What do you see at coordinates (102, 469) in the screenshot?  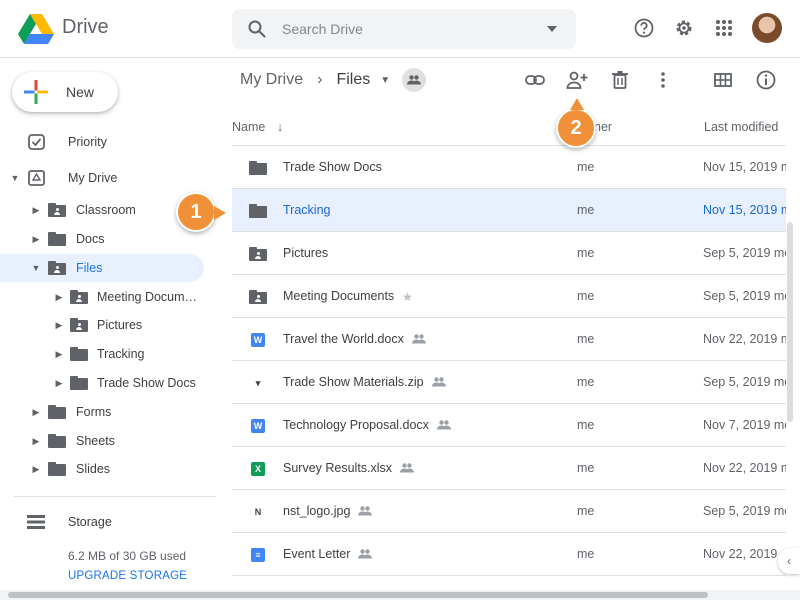 I see `sidebar-item-slides: ▶ Slides` at bounding box center [102, 469].